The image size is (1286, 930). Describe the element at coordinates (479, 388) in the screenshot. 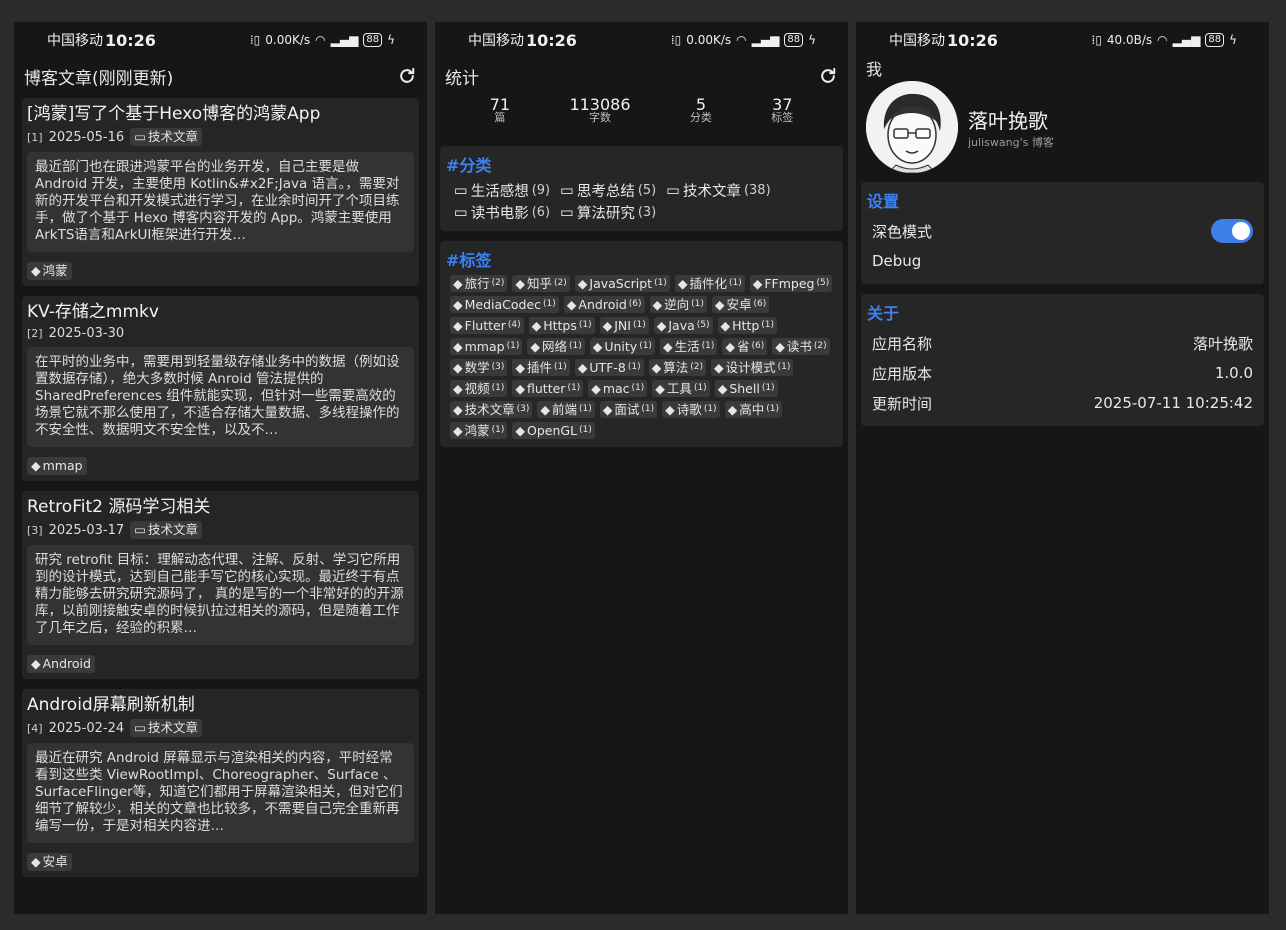

I see `tag-item: ◆ 视频 (1)` at that location.